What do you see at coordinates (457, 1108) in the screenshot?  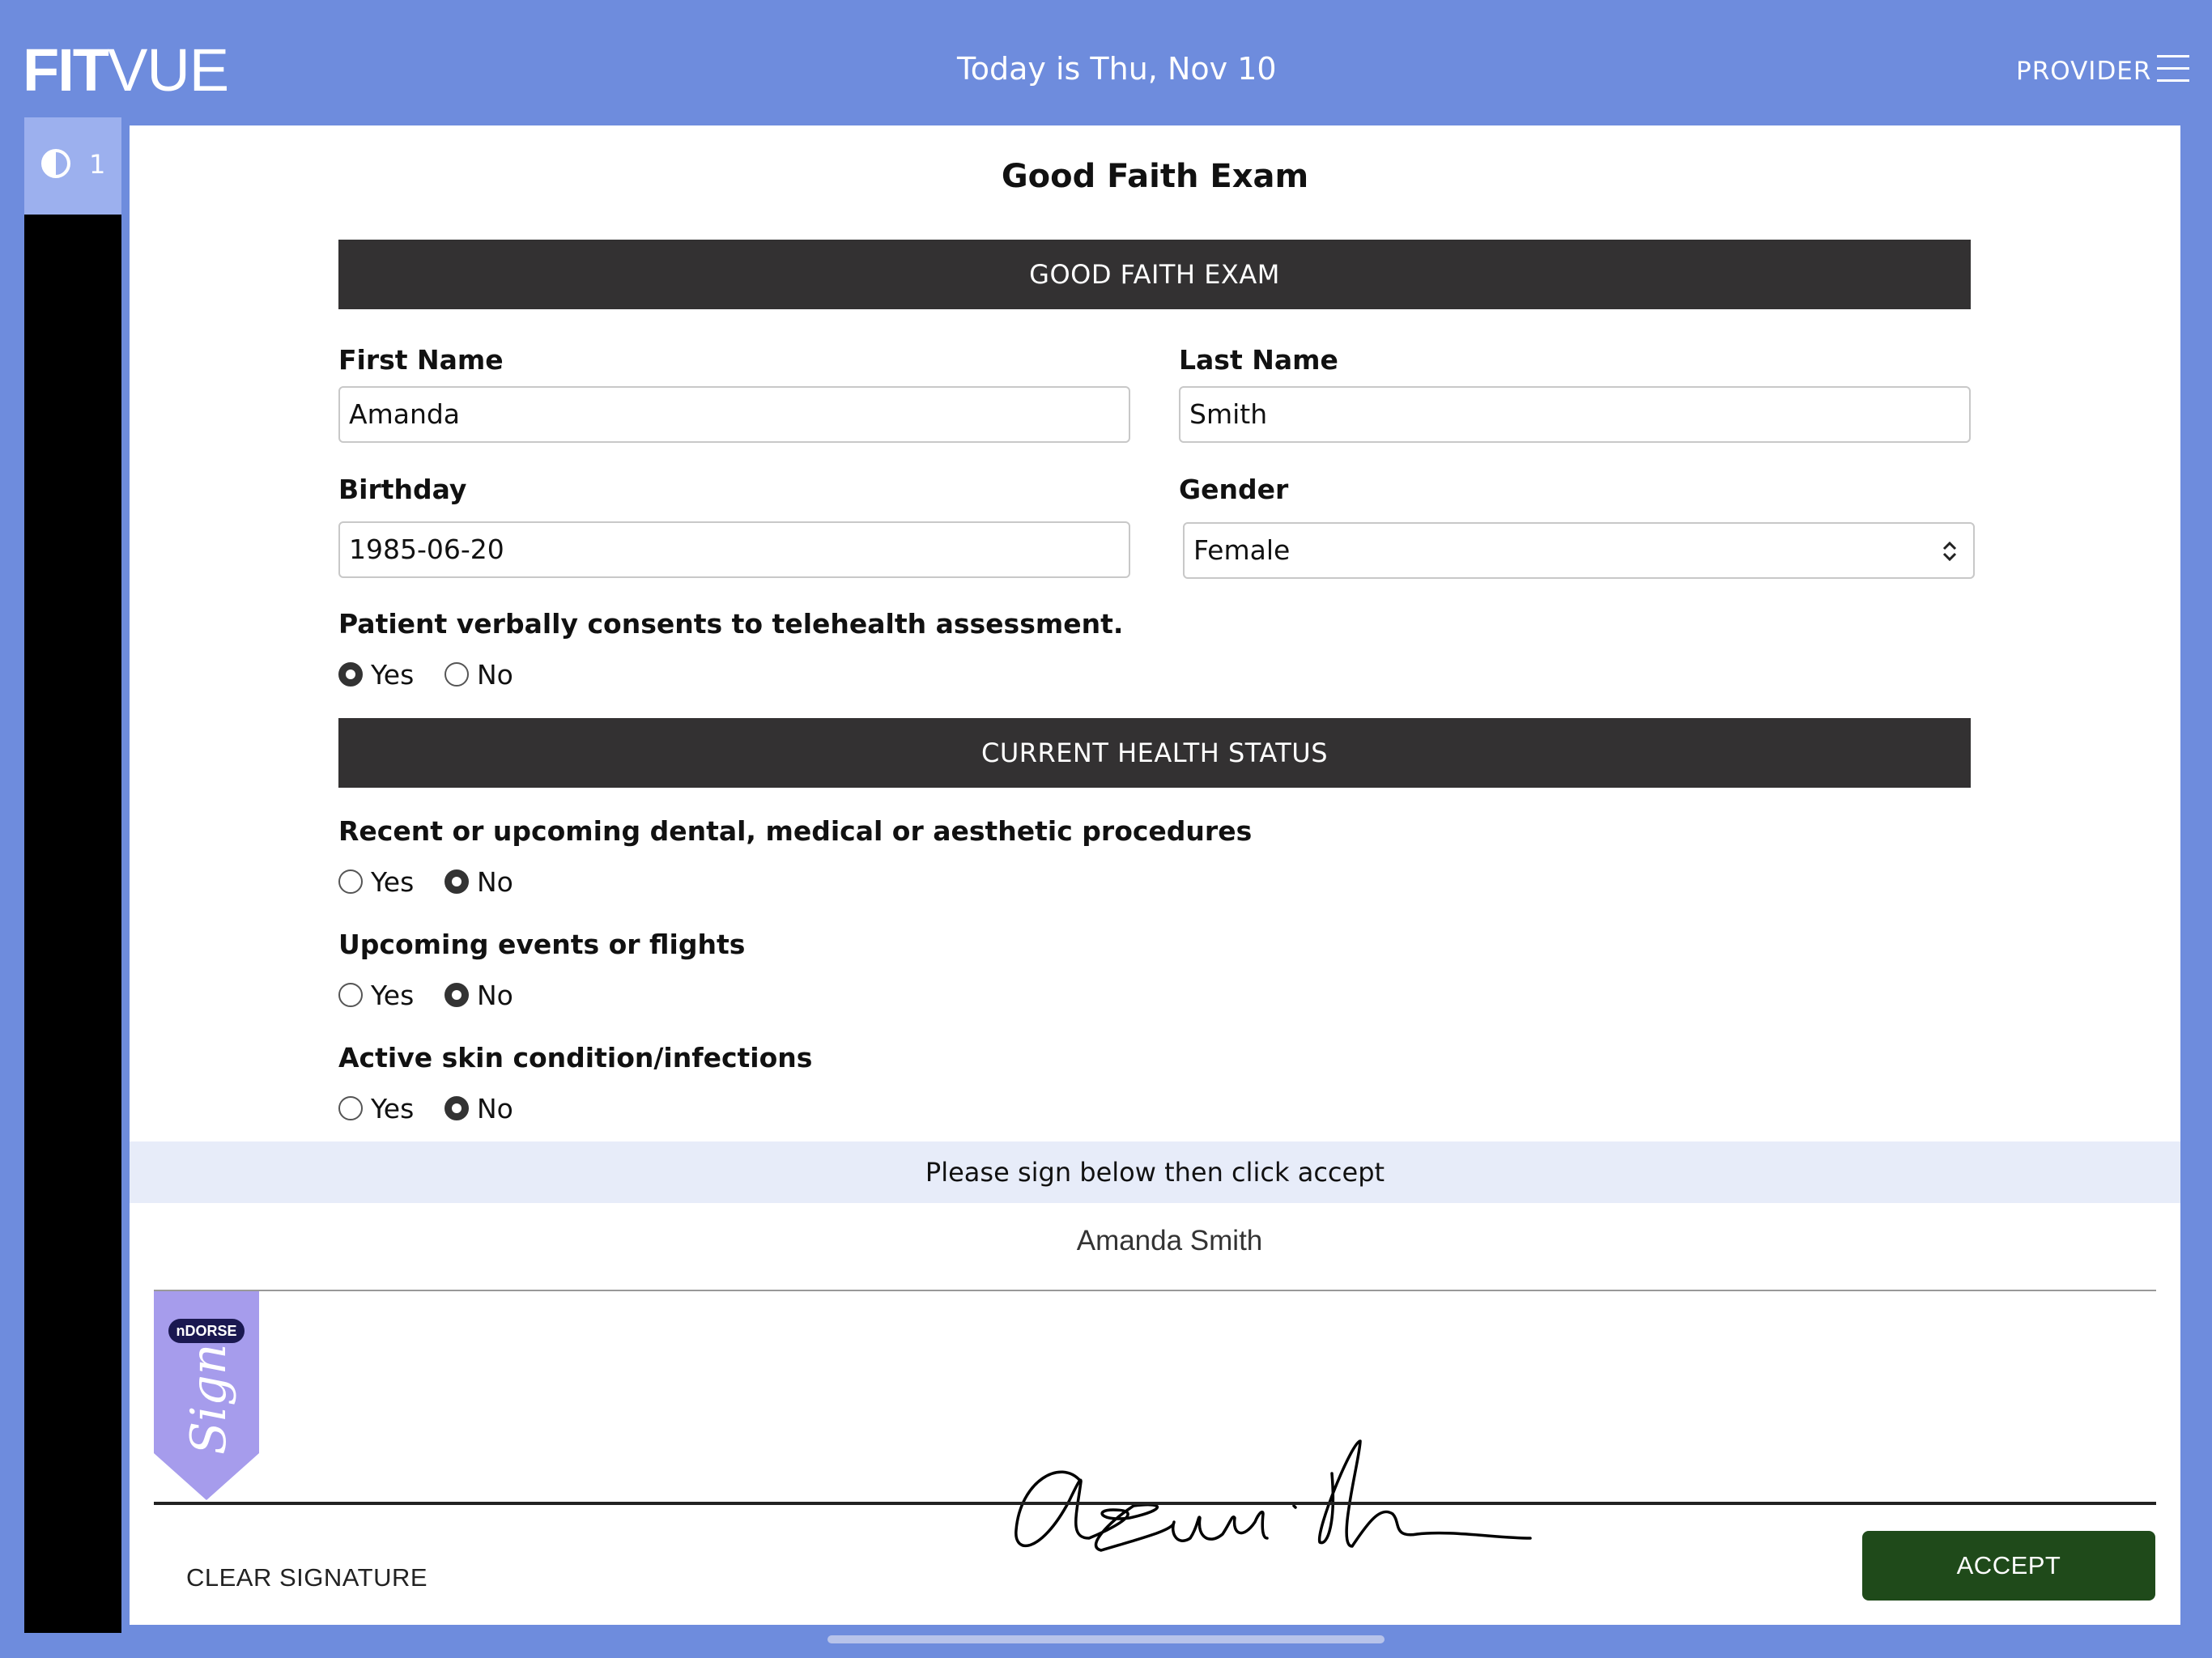 I see `skin-no-radio` at bounding box center [457, 1108].